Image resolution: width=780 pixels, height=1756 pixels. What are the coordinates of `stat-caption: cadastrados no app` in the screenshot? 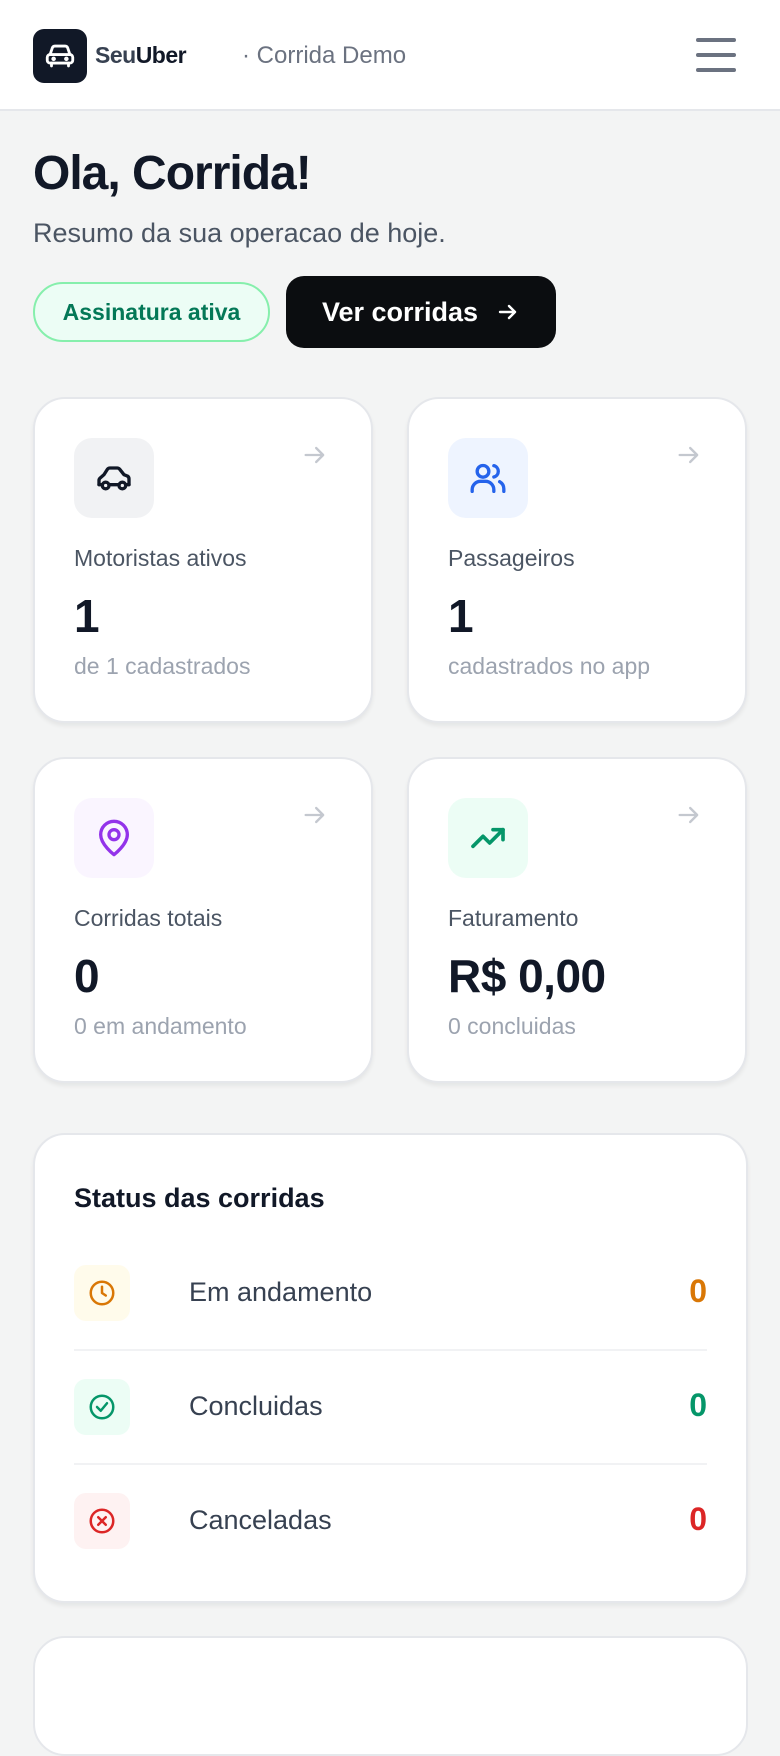 It's located at (549, 666).